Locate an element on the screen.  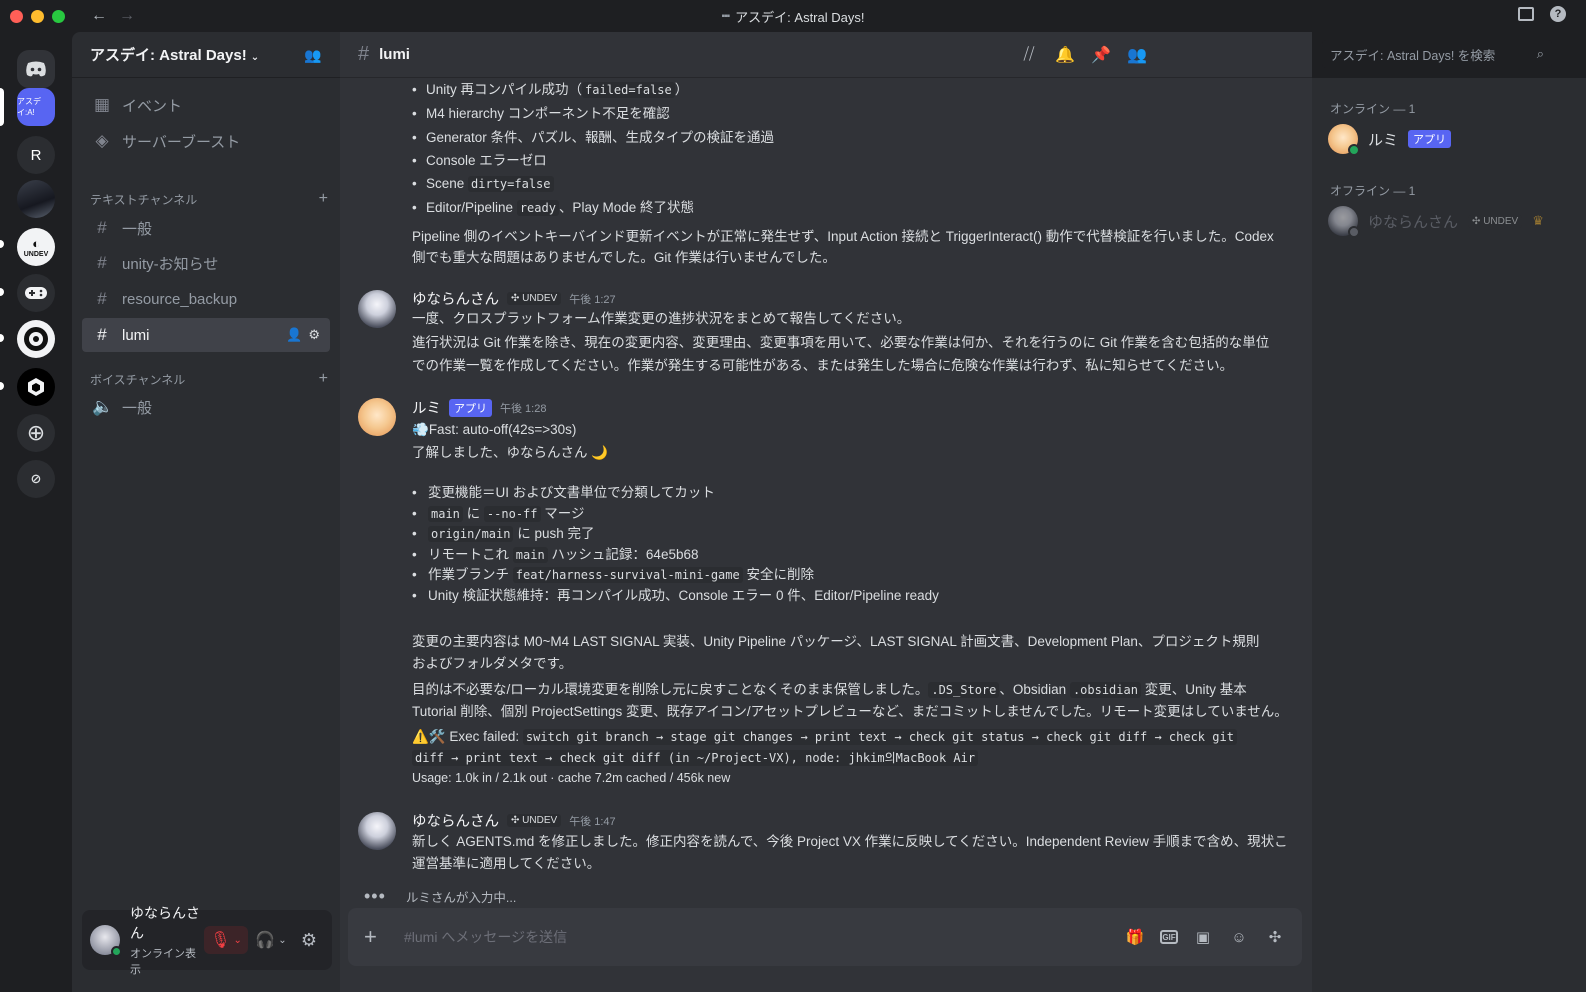
server-eye is located at coordinates (36, 339).